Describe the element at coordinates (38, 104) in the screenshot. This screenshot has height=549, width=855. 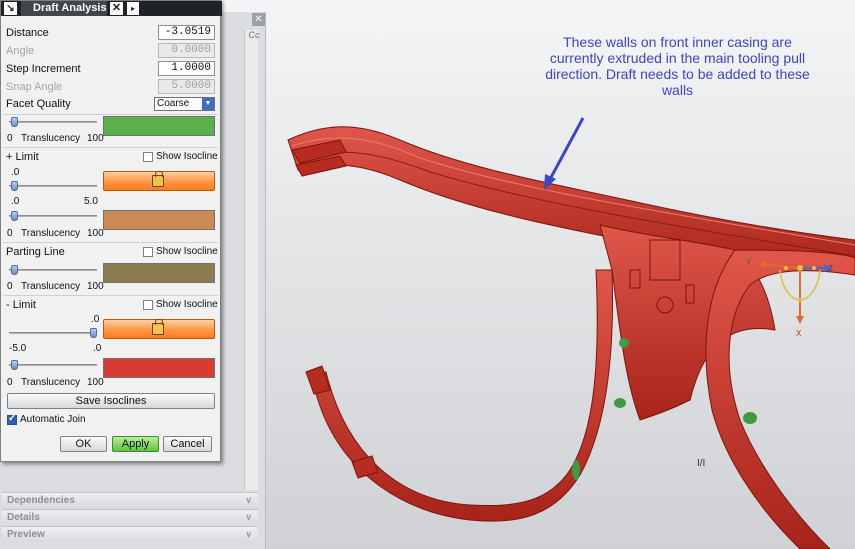
I see `facet-quality-label: Facet Quality` at that location.